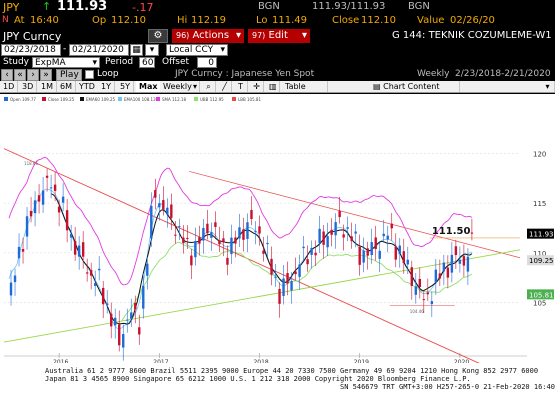 This screenshot has width=555, height=400. Describe the element at coordinates (125, 86) in the screenshot. I see `tab-5y: 5Y` at that location.